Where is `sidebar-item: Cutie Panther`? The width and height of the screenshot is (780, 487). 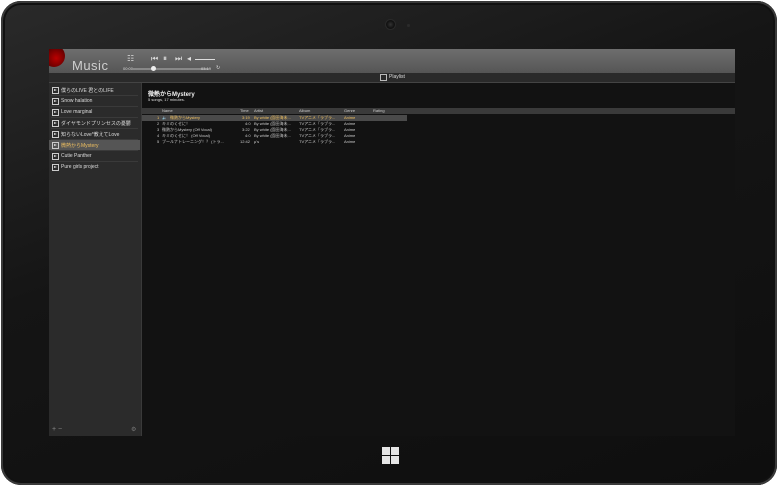 sidebar-item: Cutie Panther is located at coordinates (94, 156).